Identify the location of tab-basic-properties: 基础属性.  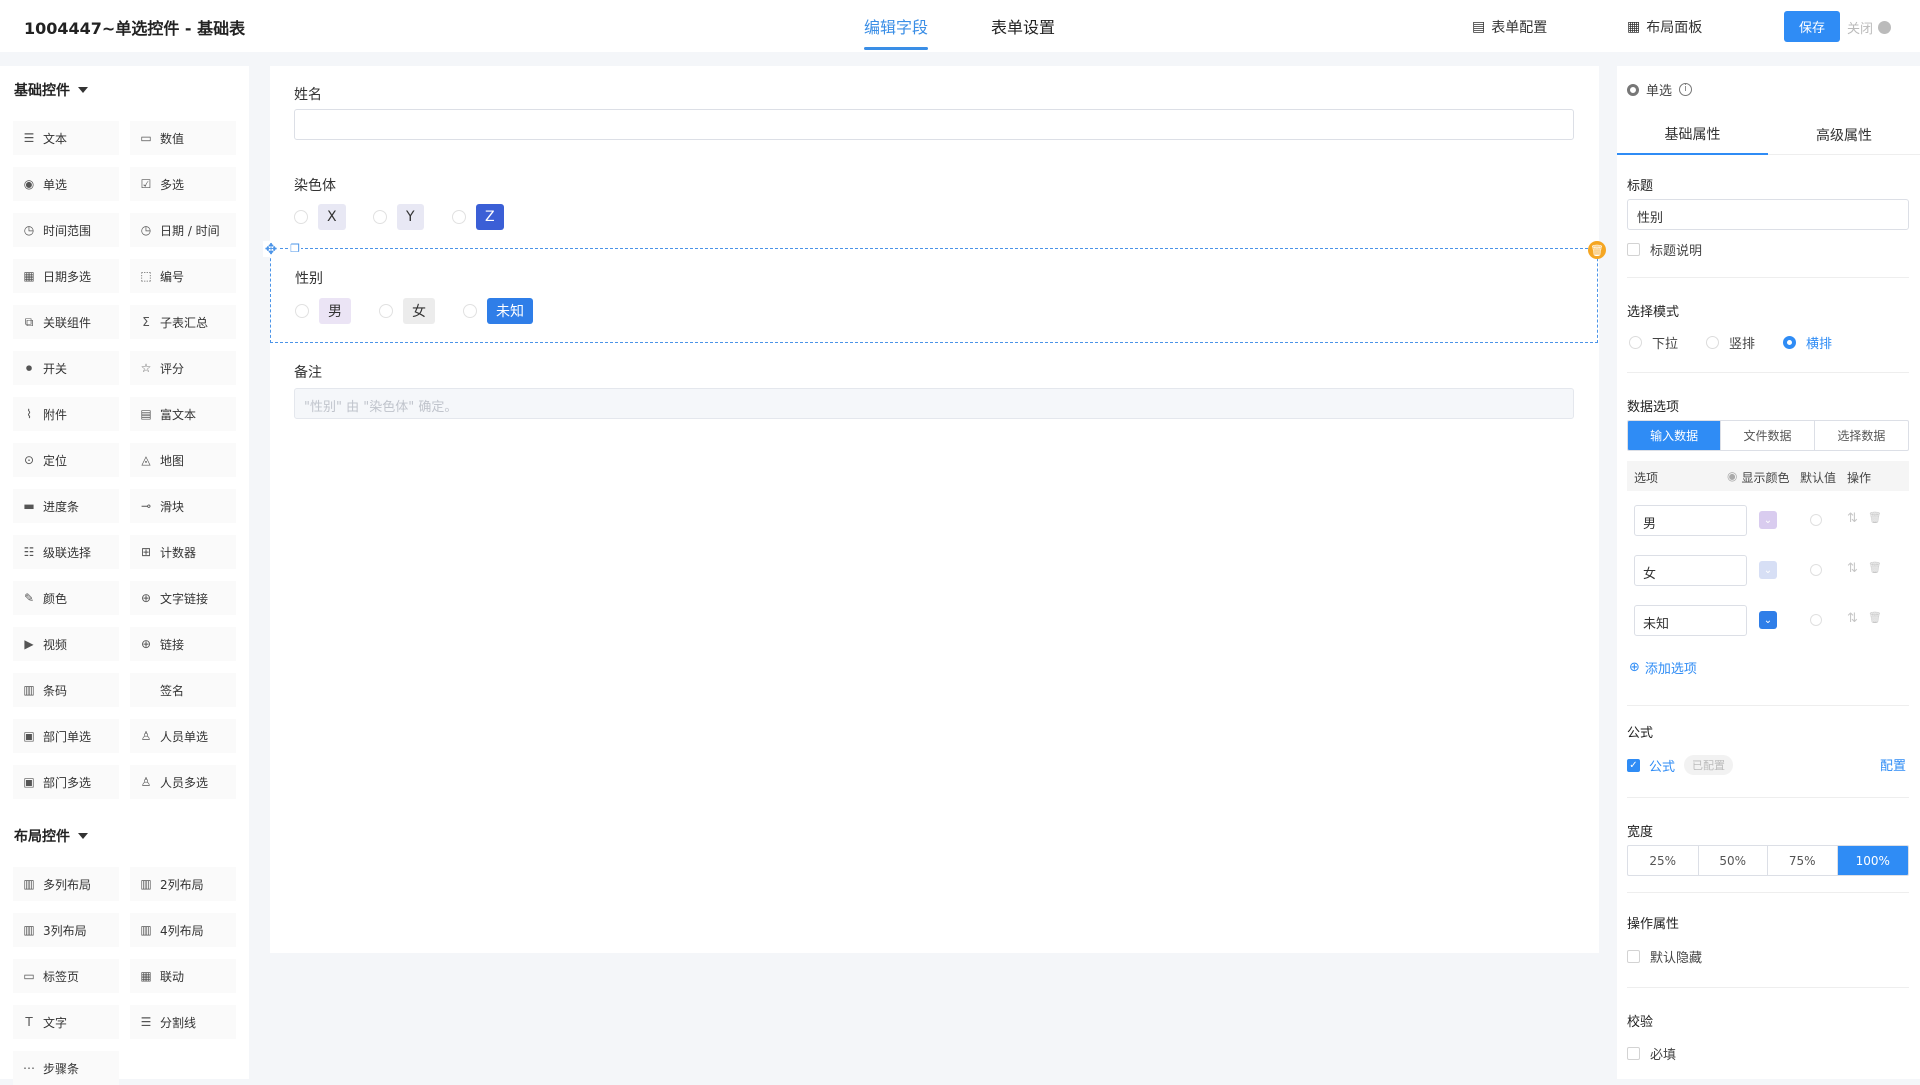
(1692, 134).